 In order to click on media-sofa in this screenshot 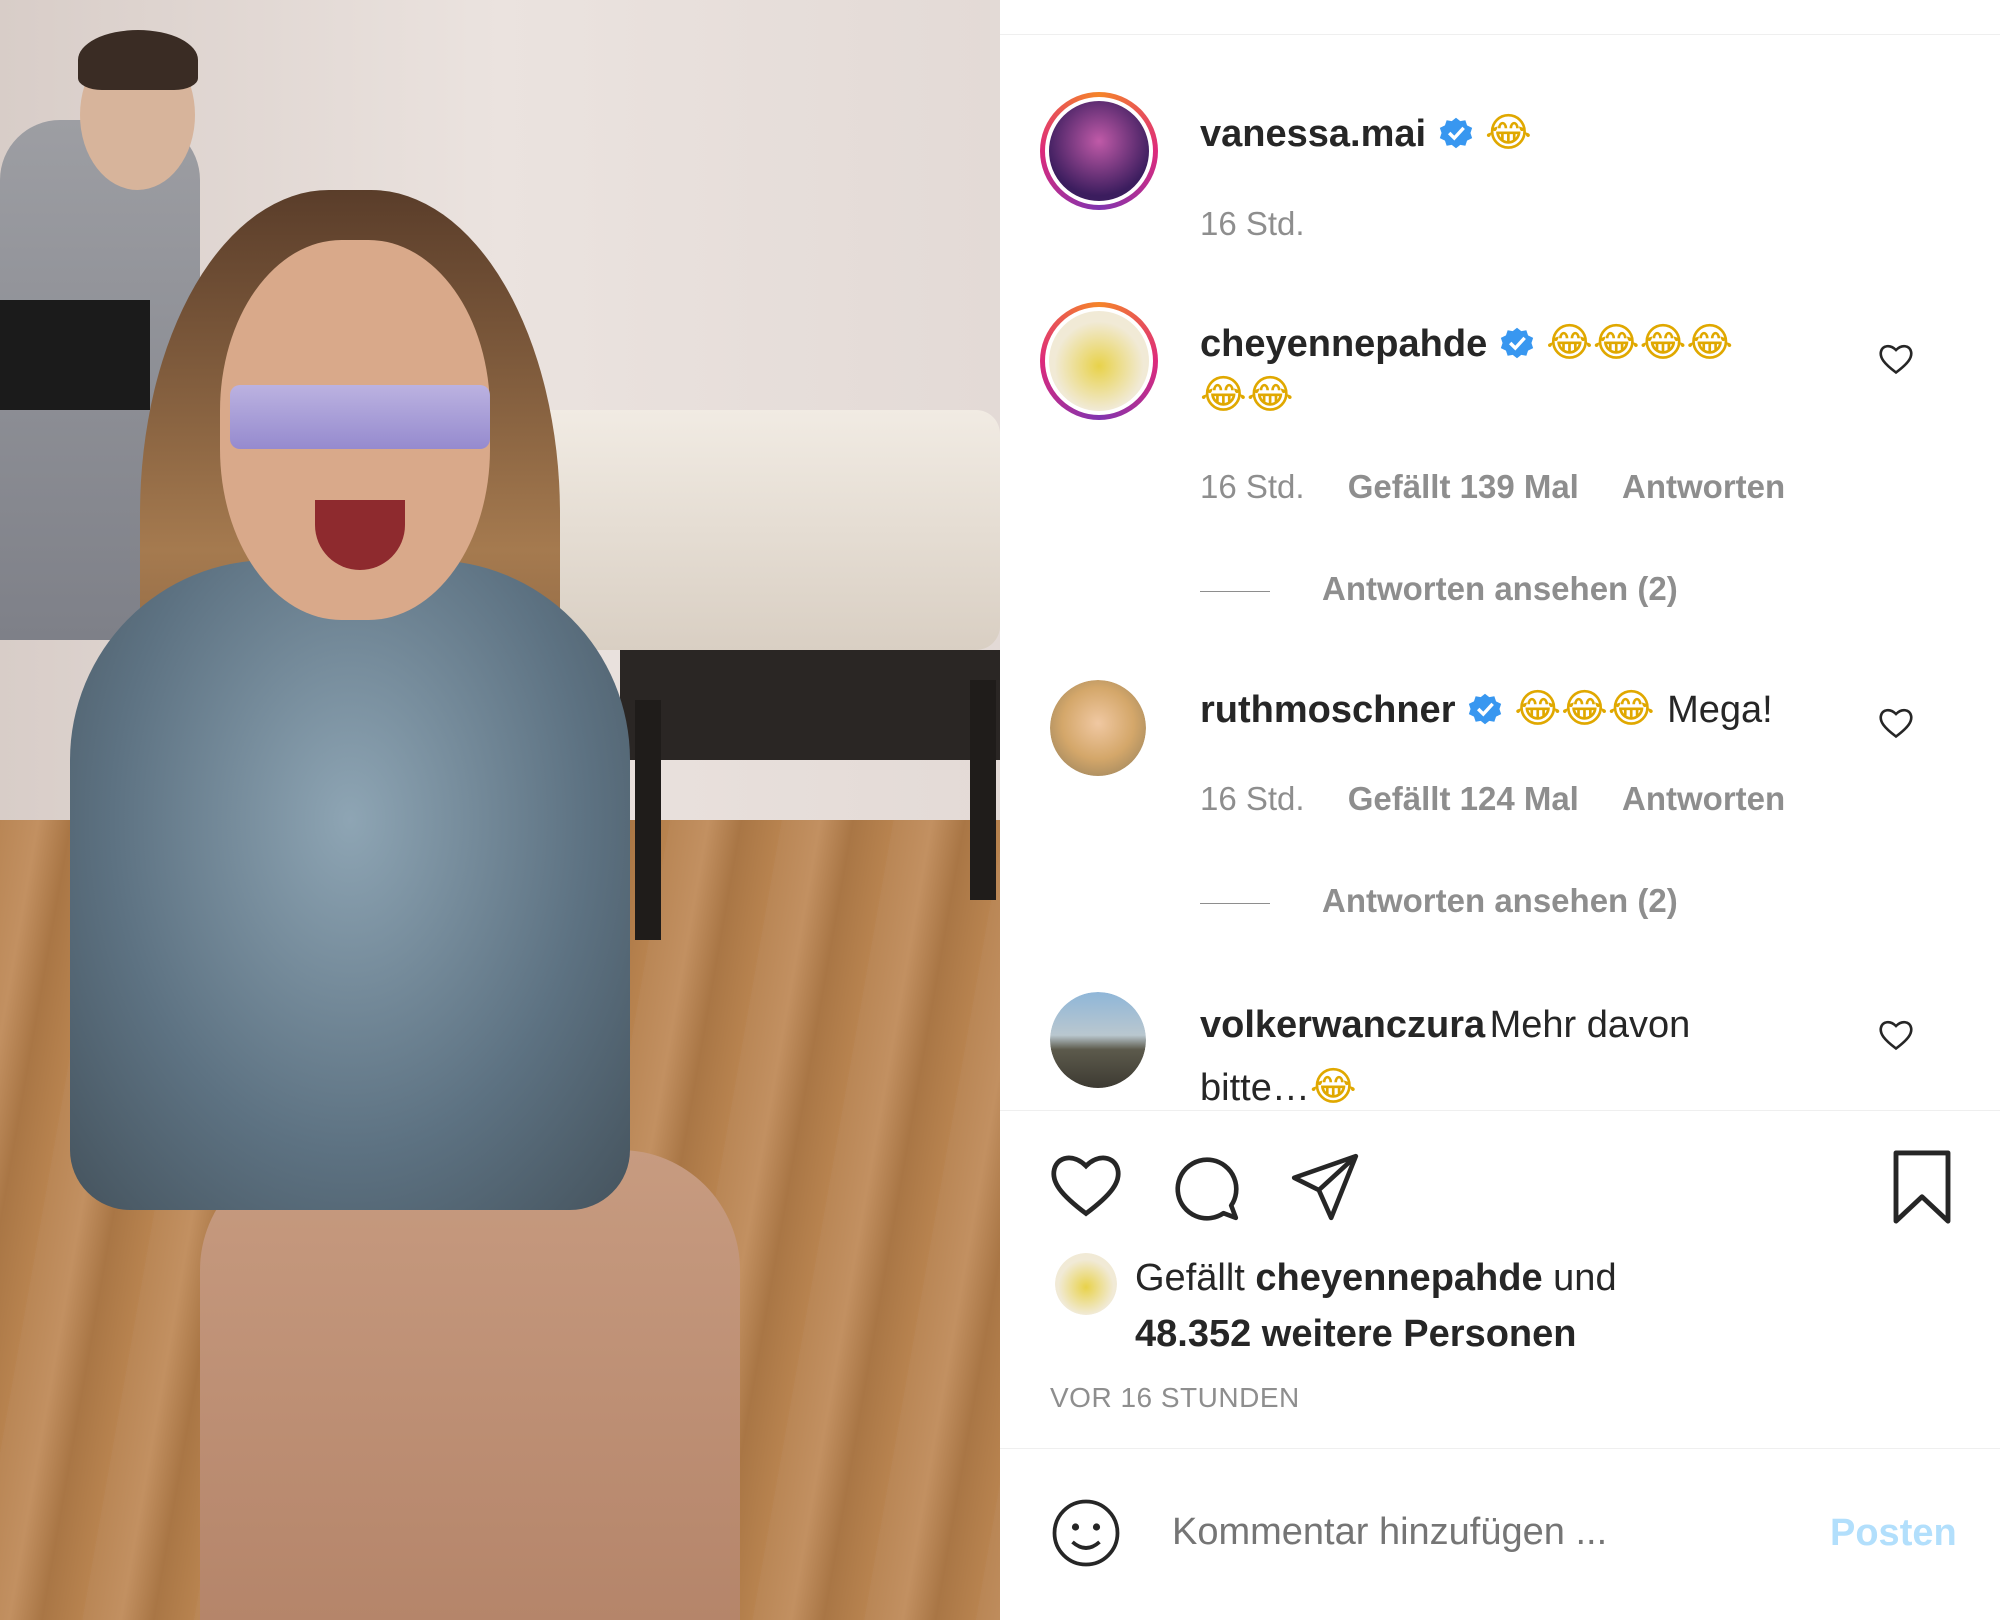, I will do `click(760, 530)`.